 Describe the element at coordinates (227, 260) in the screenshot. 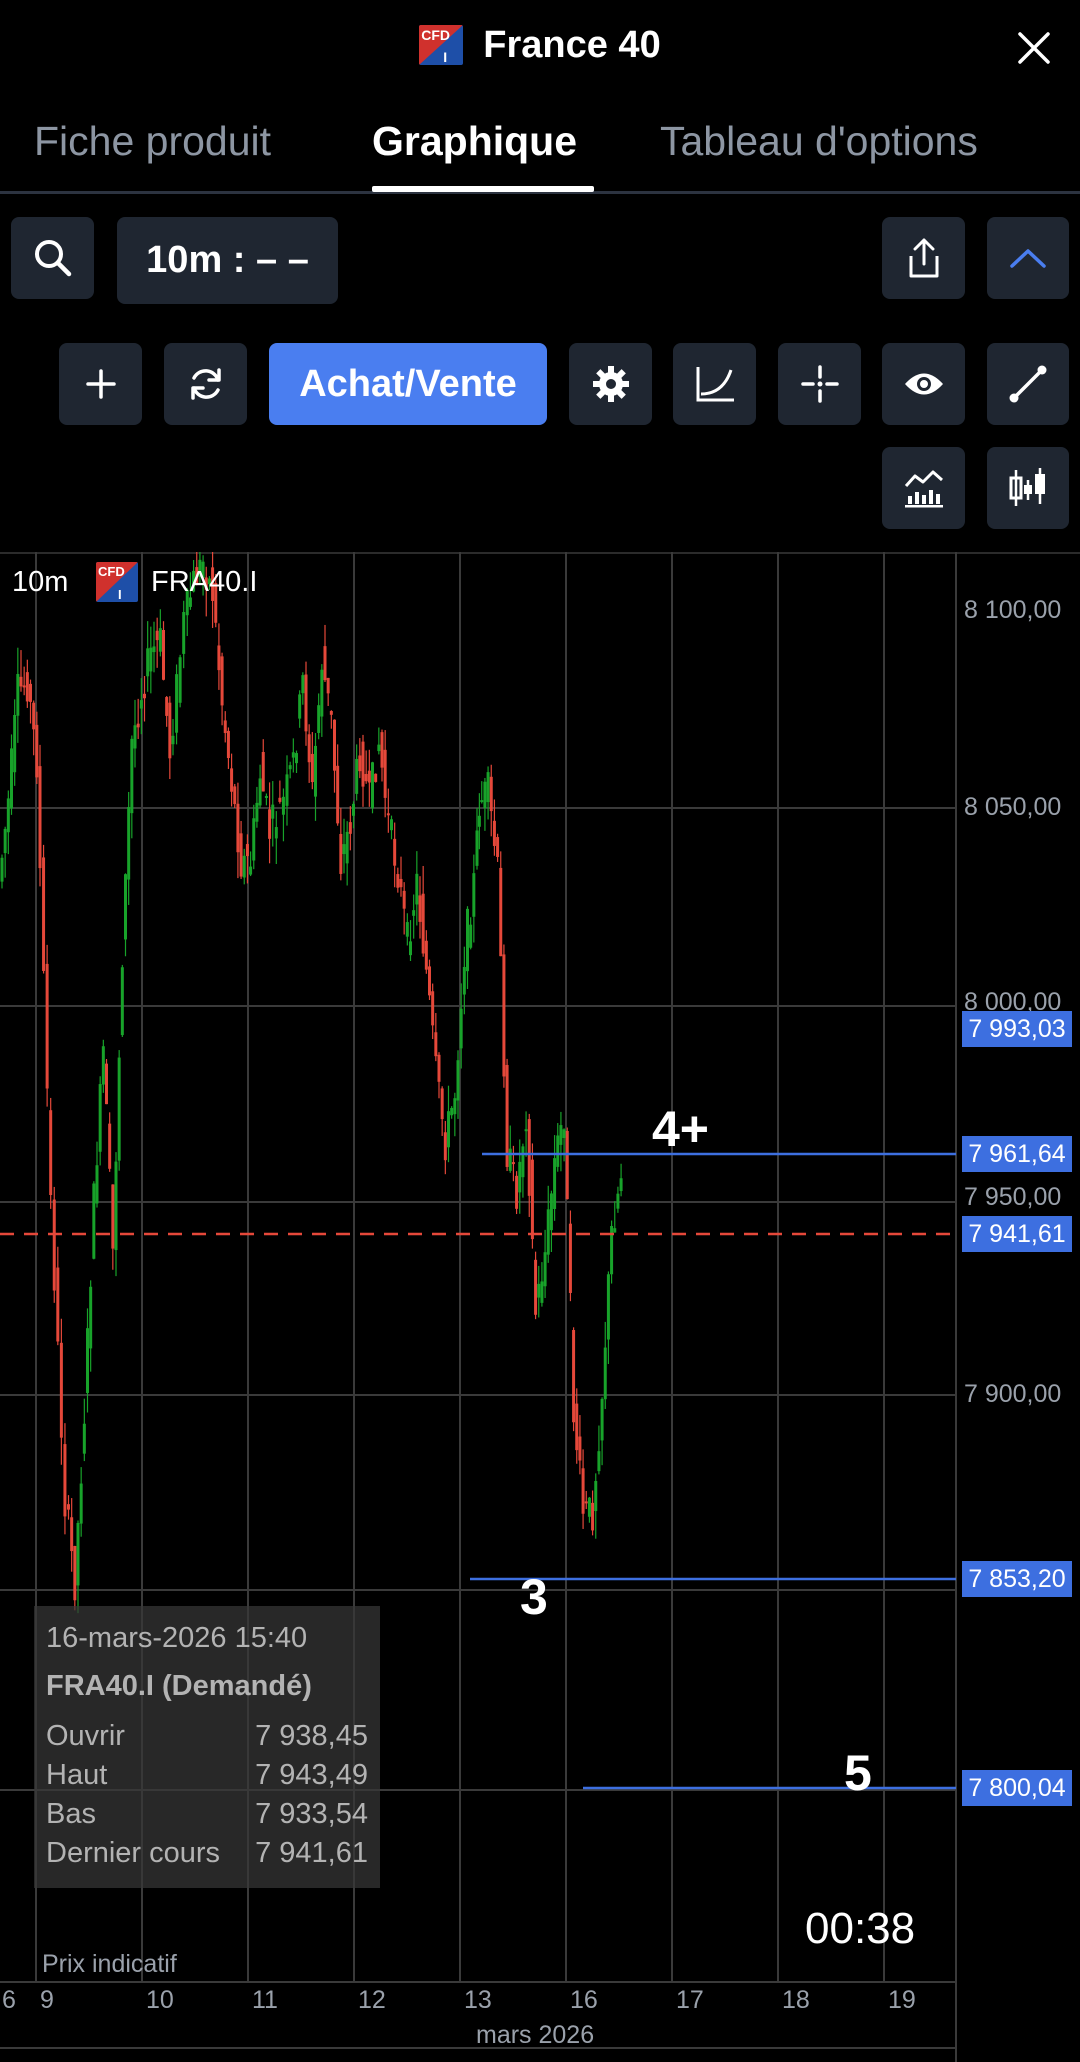

I see `interval-button: 10m : – –` at that location.